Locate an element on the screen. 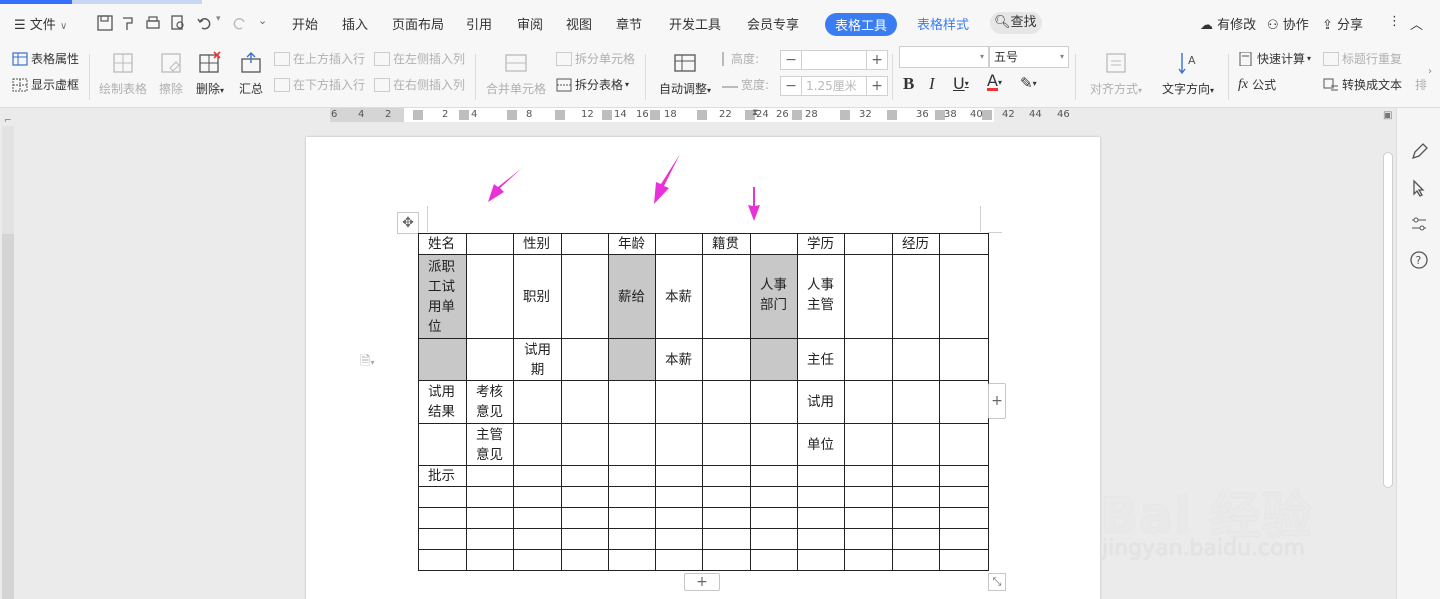 This screenshot has width=1440, height=599. font-color-button: A ▾ is located at coordinates (994, 82).